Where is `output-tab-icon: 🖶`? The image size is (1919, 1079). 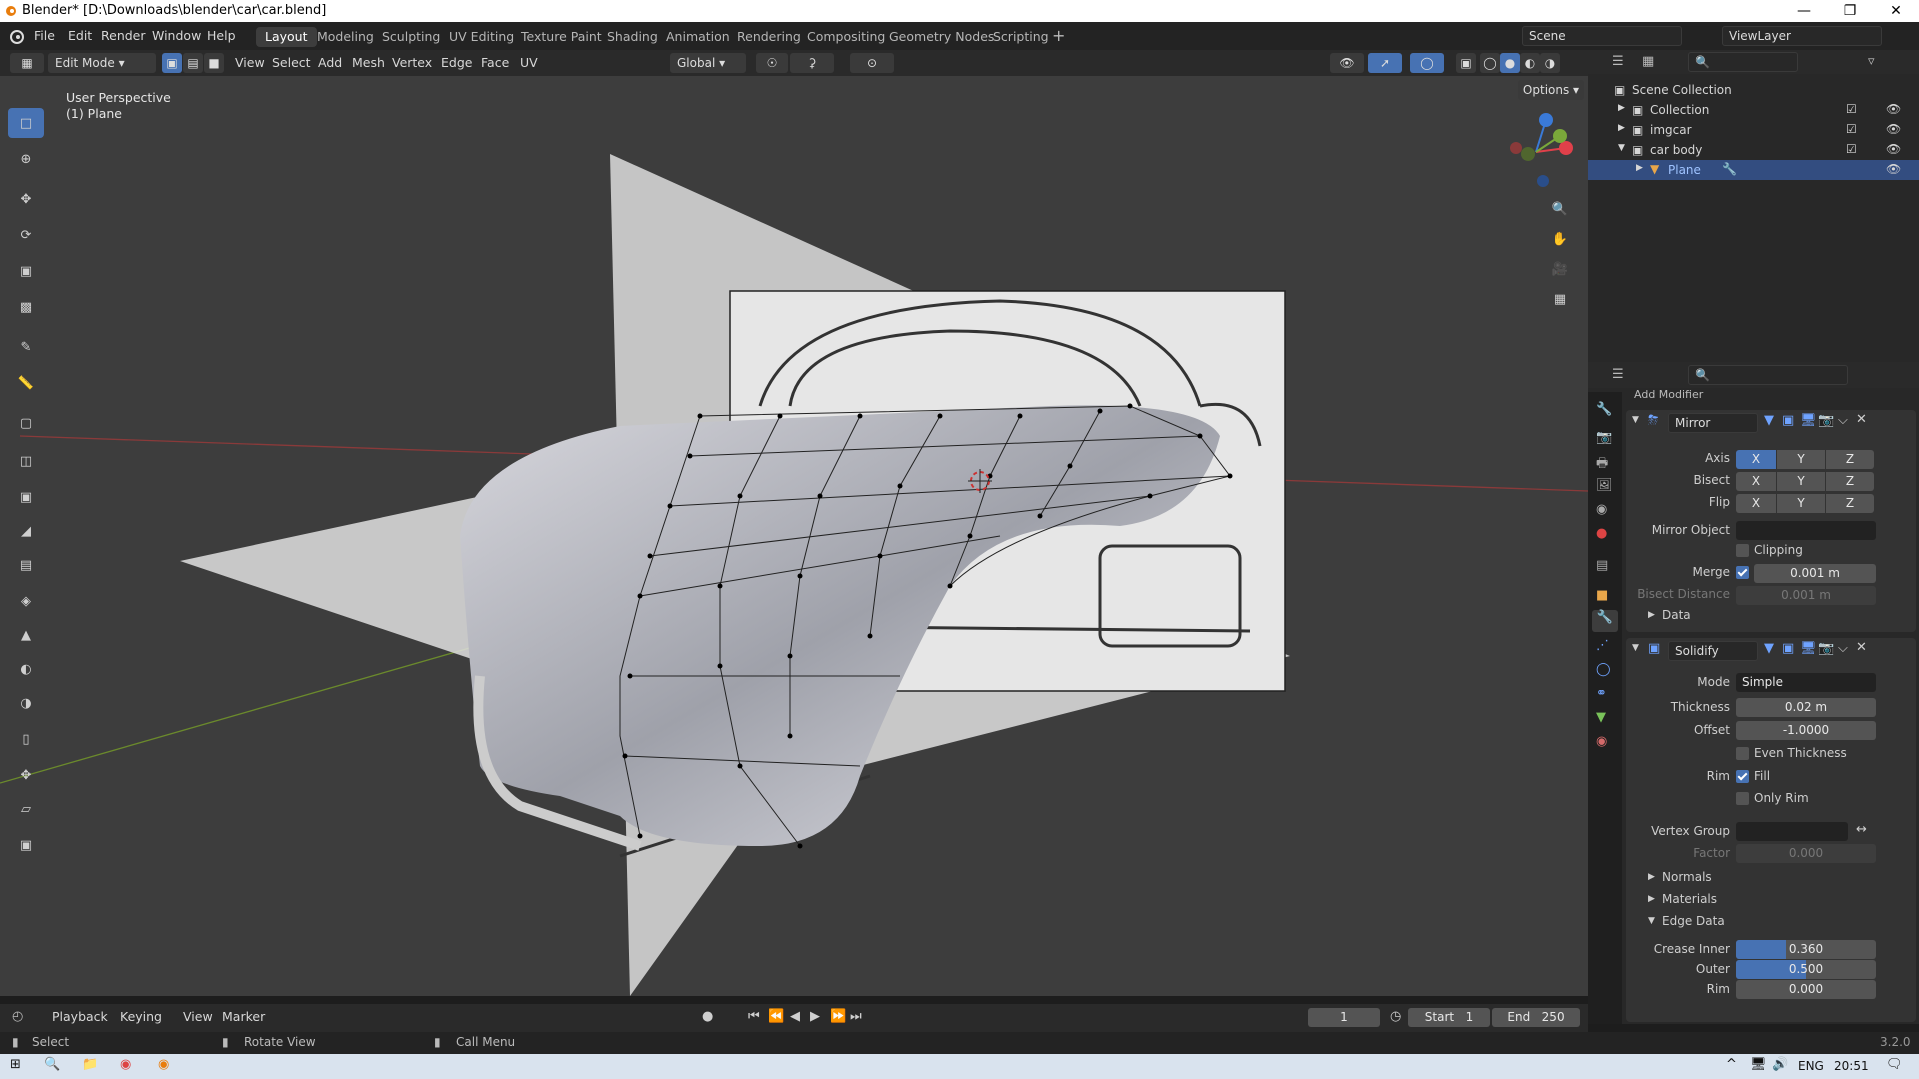 output-tab-icon: 🖶 is located at coordinates (1602, 465).